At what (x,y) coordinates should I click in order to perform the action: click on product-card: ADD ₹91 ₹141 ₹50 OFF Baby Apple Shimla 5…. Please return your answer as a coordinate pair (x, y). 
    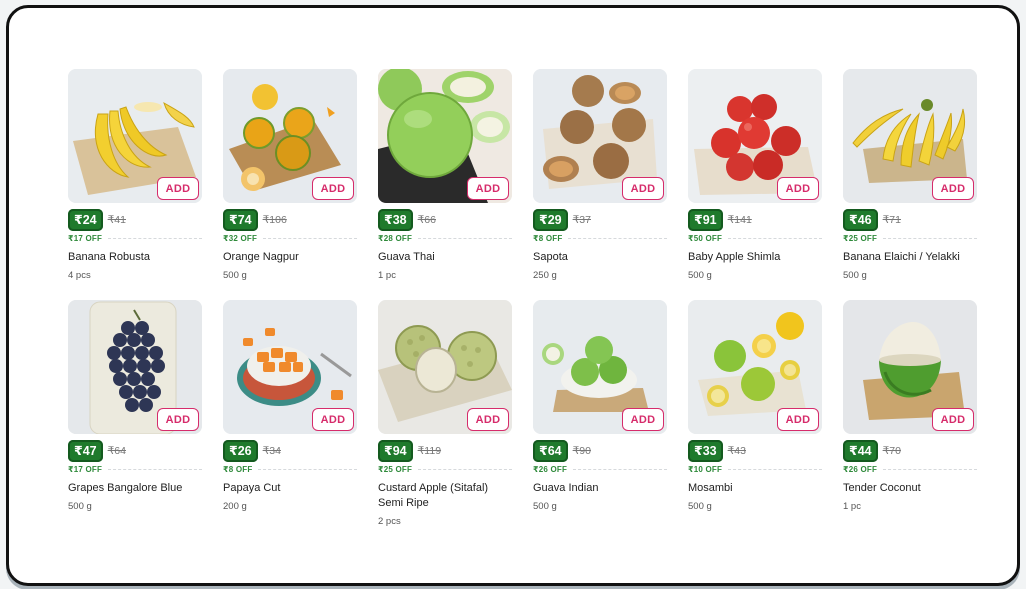
    Looking at the image, I should click on (755, 184).